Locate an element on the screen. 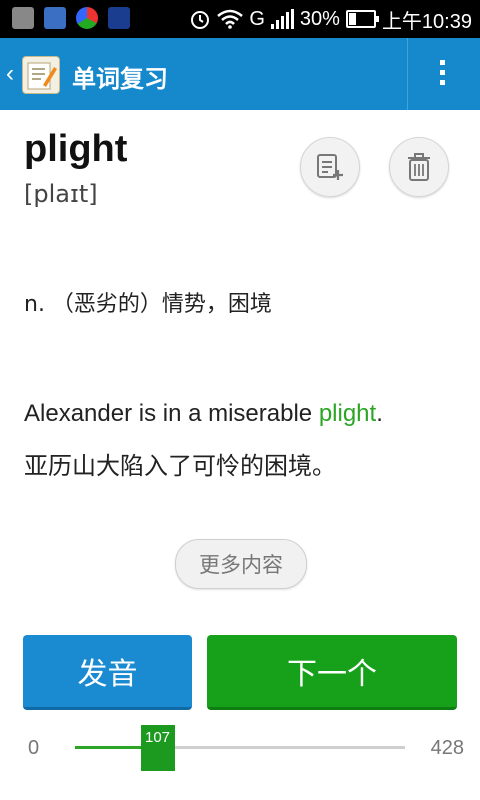 The height and width of the screenshot is (800, 480). wifi-icon is located at coordinates (230, 19).